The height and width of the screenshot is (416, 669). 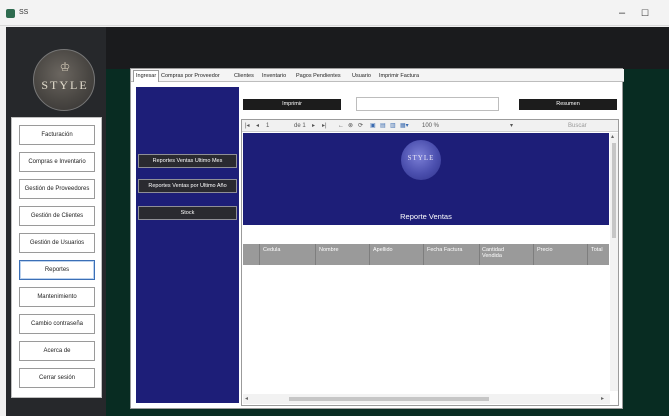 I want to click on export-icon: ▦▾, so click(x=404, y=126).